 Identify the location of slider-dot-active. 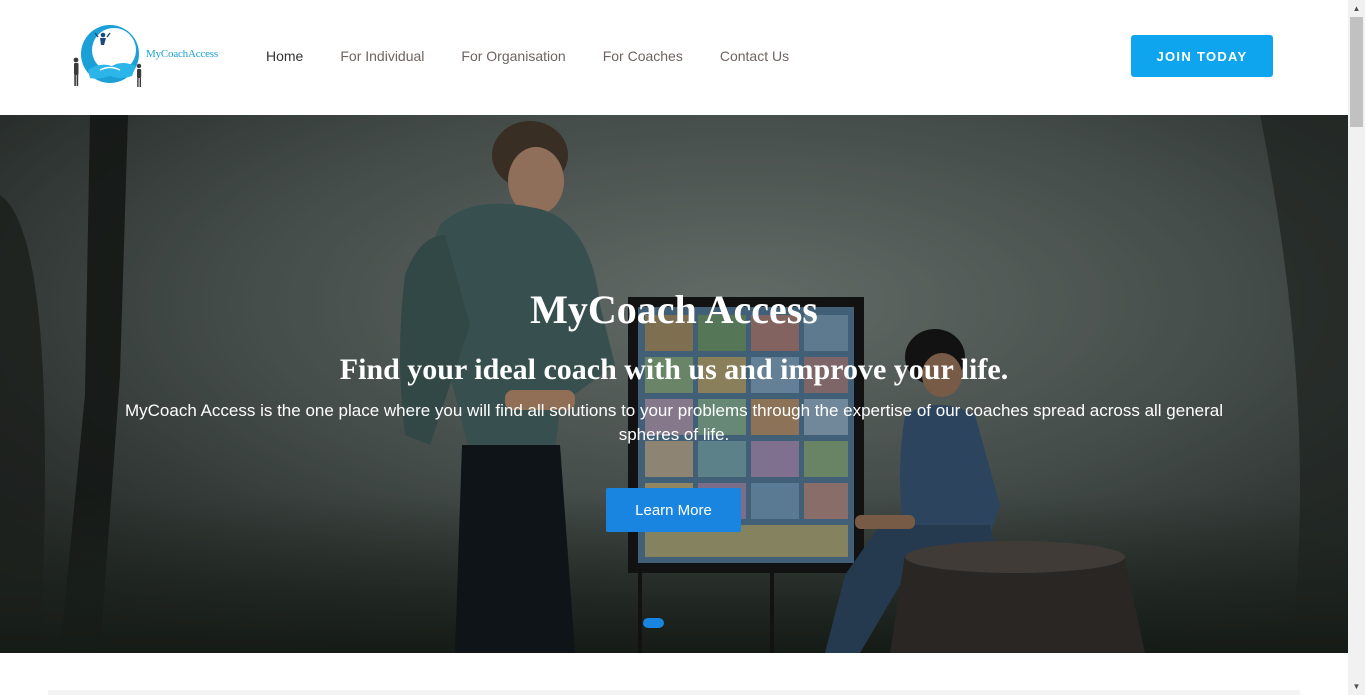
(653, 623).